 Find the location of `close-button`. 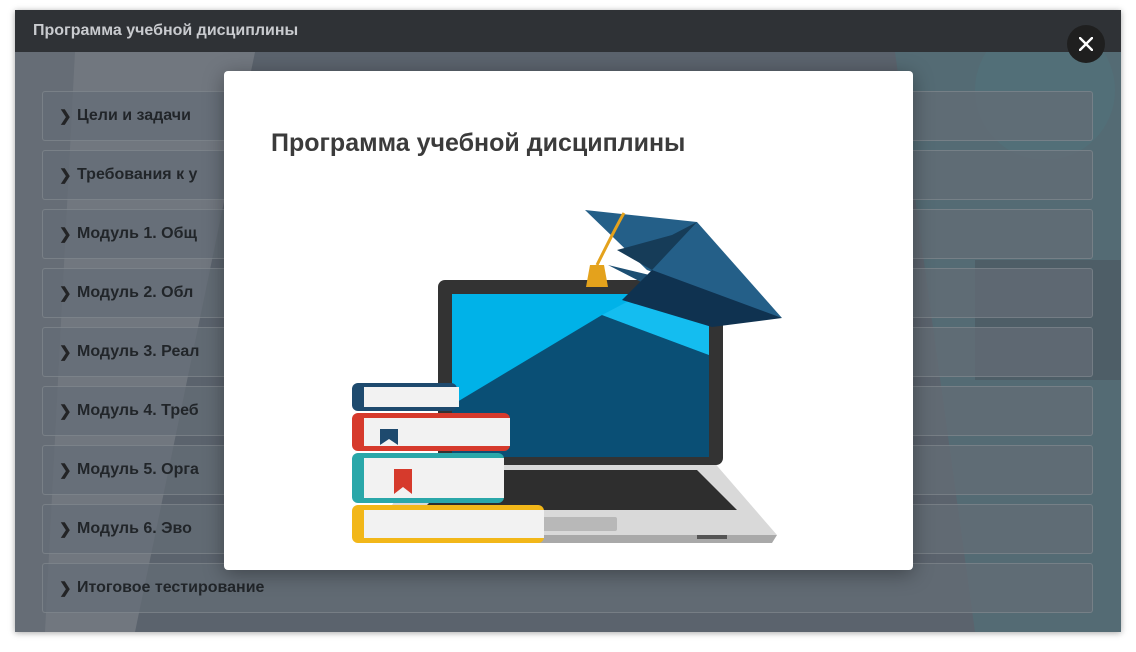

close-button is located at coordinates (1086, 44).